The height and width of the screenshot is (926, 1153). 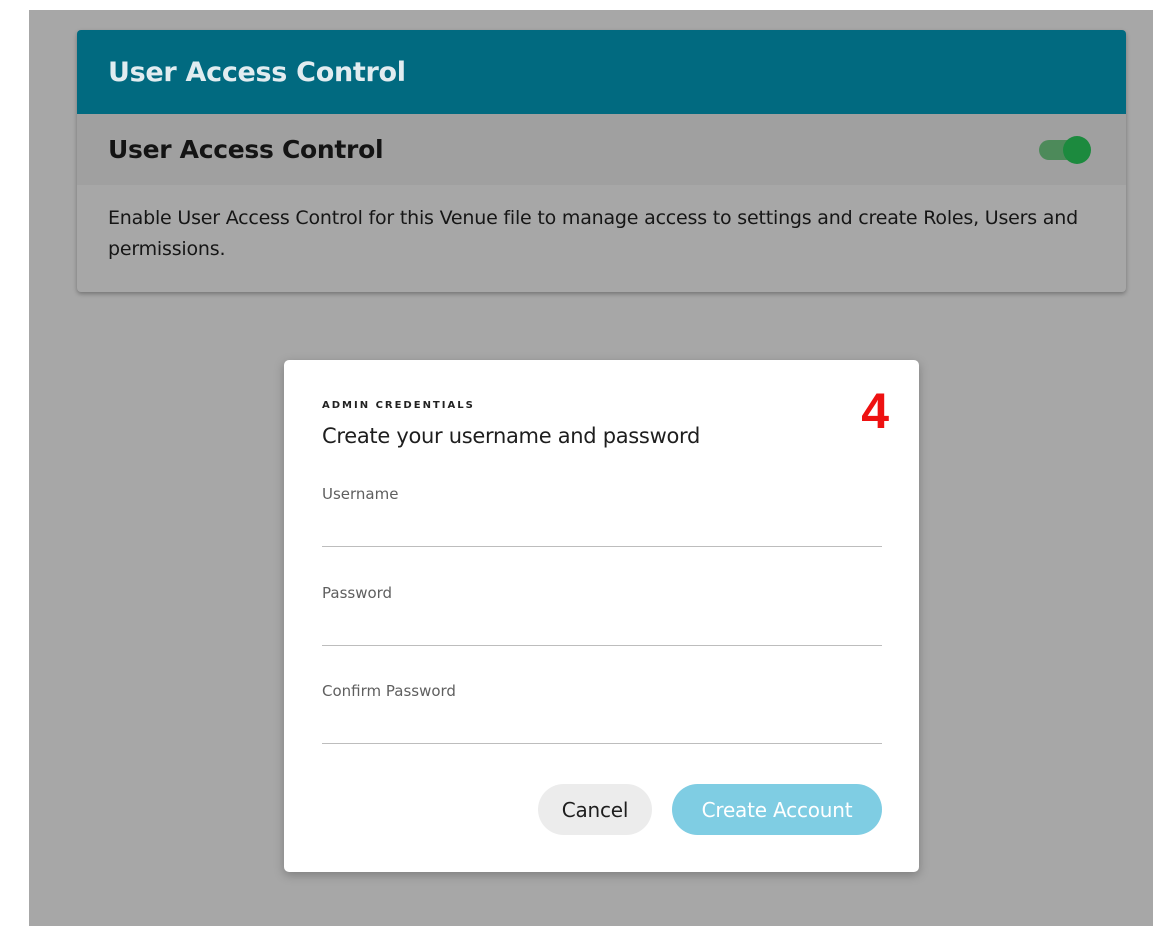 What do you see at coordinates (1077, 149) in the screenshot?
I see `toggle-thumb` at bounding box center [1077, 149].